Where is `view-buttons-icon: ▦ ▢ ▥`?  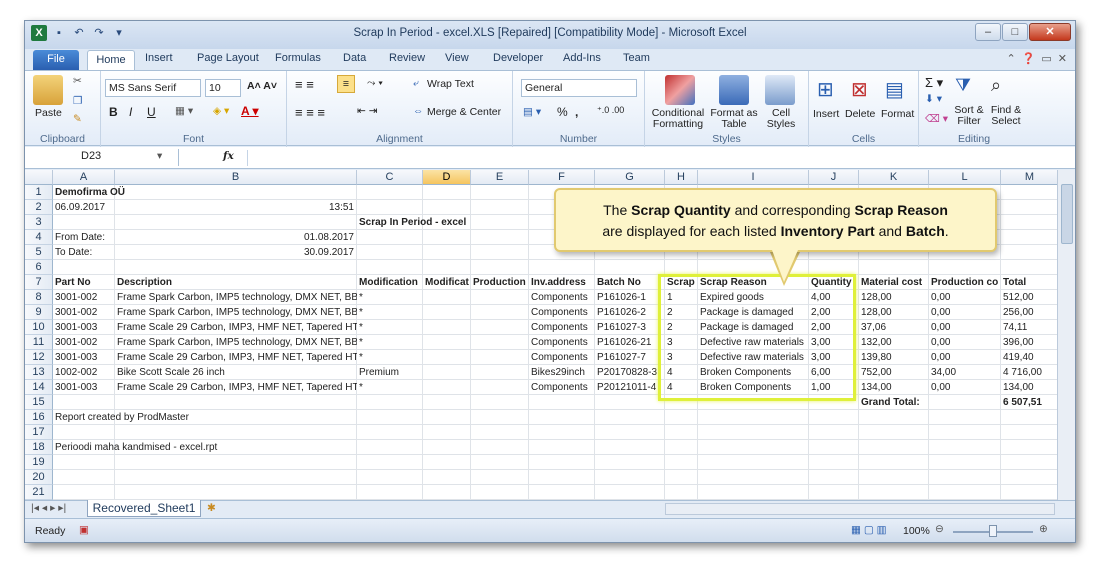
view-buttons-icon: ▦ ▢ ▥ is located at coordinates (869, 530).